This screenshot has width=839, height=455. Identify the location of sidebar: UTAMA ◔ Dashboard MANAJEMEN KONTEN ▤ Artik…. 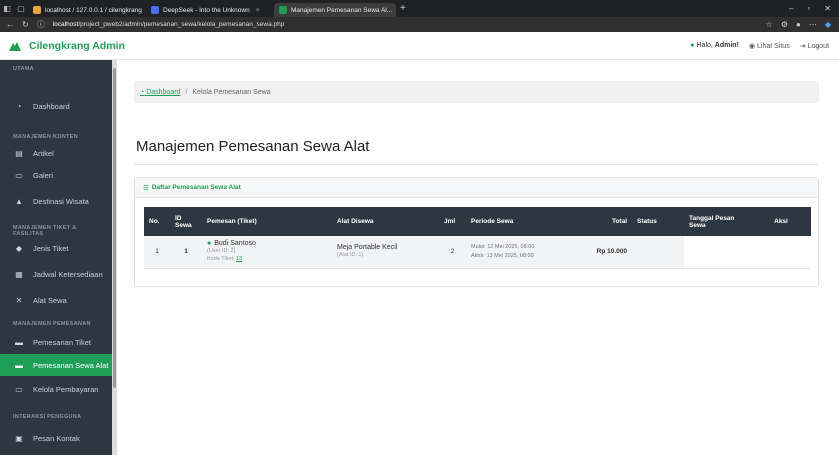
(58, 257).